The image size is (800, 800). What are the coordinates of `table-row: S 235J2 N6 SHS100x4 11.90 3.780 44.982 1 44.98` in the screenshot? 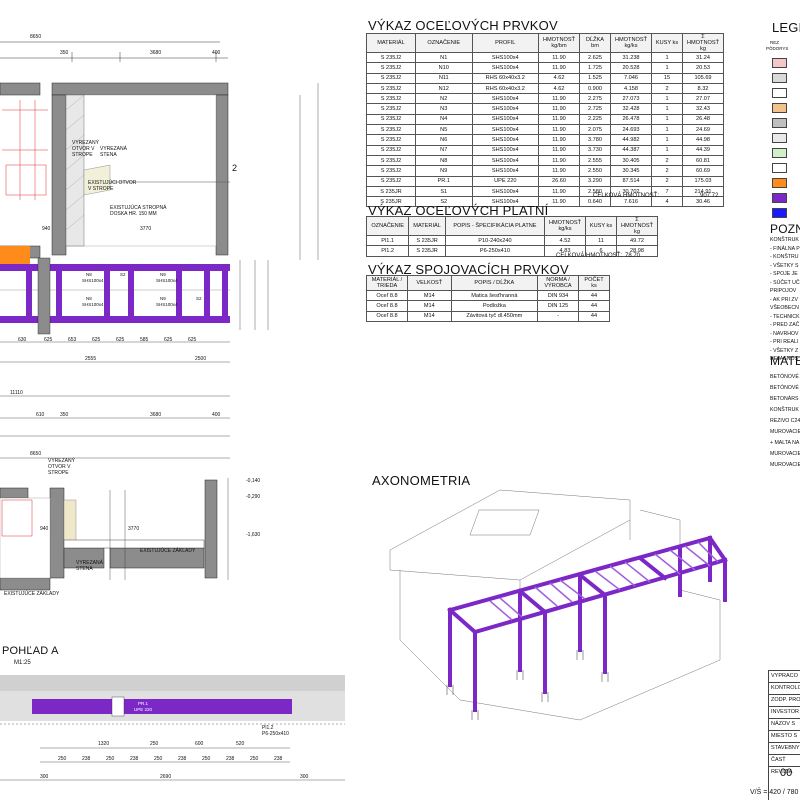 It's located at (545, 140).